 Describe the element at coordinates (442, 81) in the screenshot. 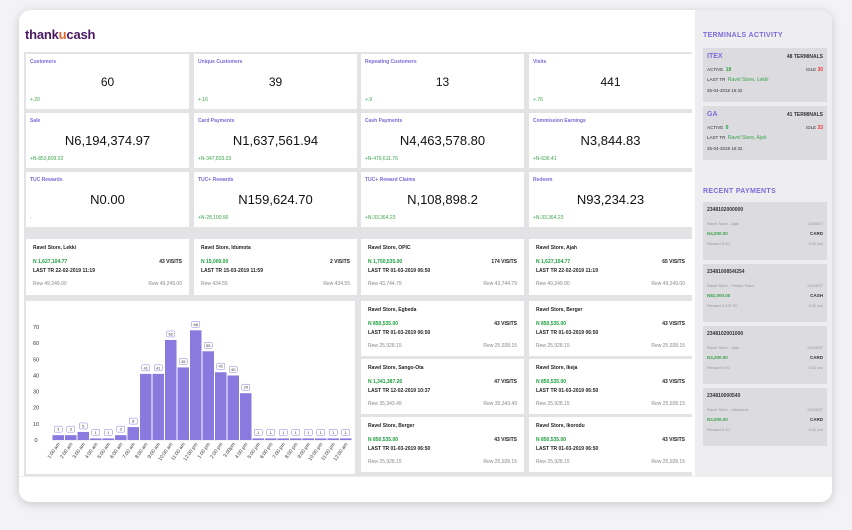

I see `stat-card: Repeating Customers 13 +.9` at that location.